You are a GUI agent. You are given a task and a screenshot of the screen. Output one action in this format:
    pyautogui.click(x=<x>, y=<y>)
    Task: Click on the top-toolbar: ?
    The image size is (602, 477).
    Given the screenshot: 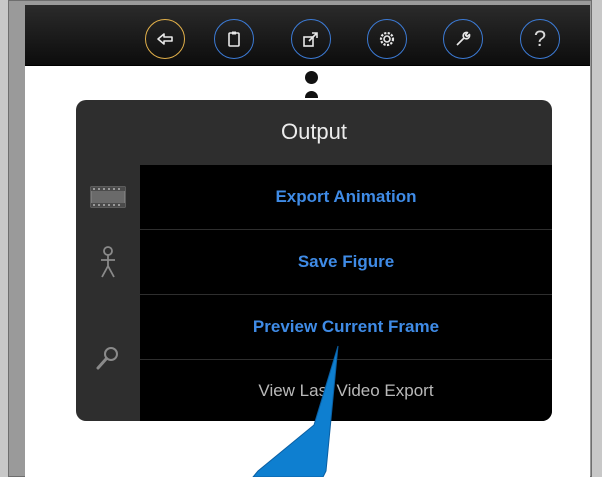 What is the action you would take?
    pyautogui.click(x=307, y=35)
    